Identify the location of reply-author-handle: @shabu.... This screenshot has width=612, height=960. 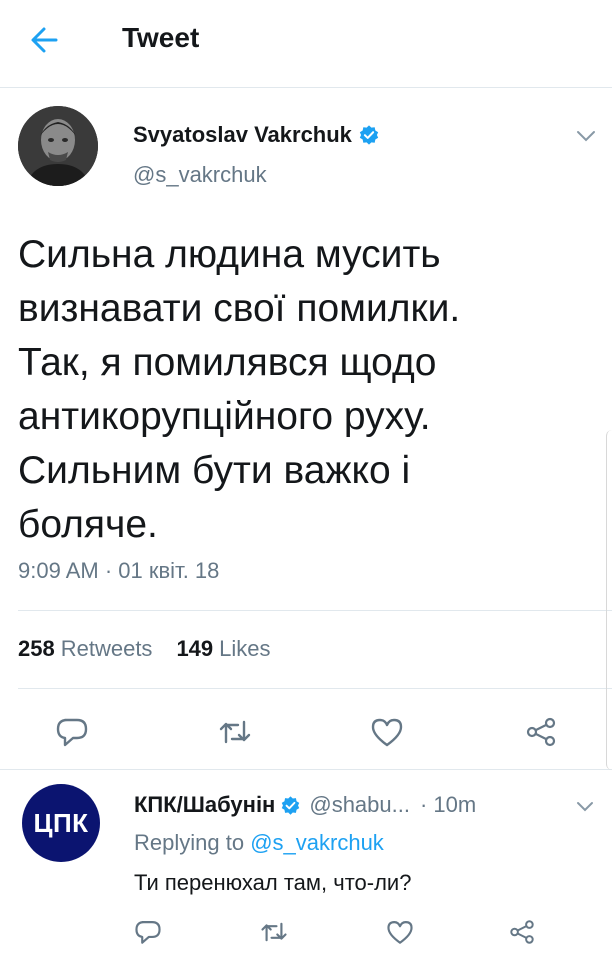
(359, 805).